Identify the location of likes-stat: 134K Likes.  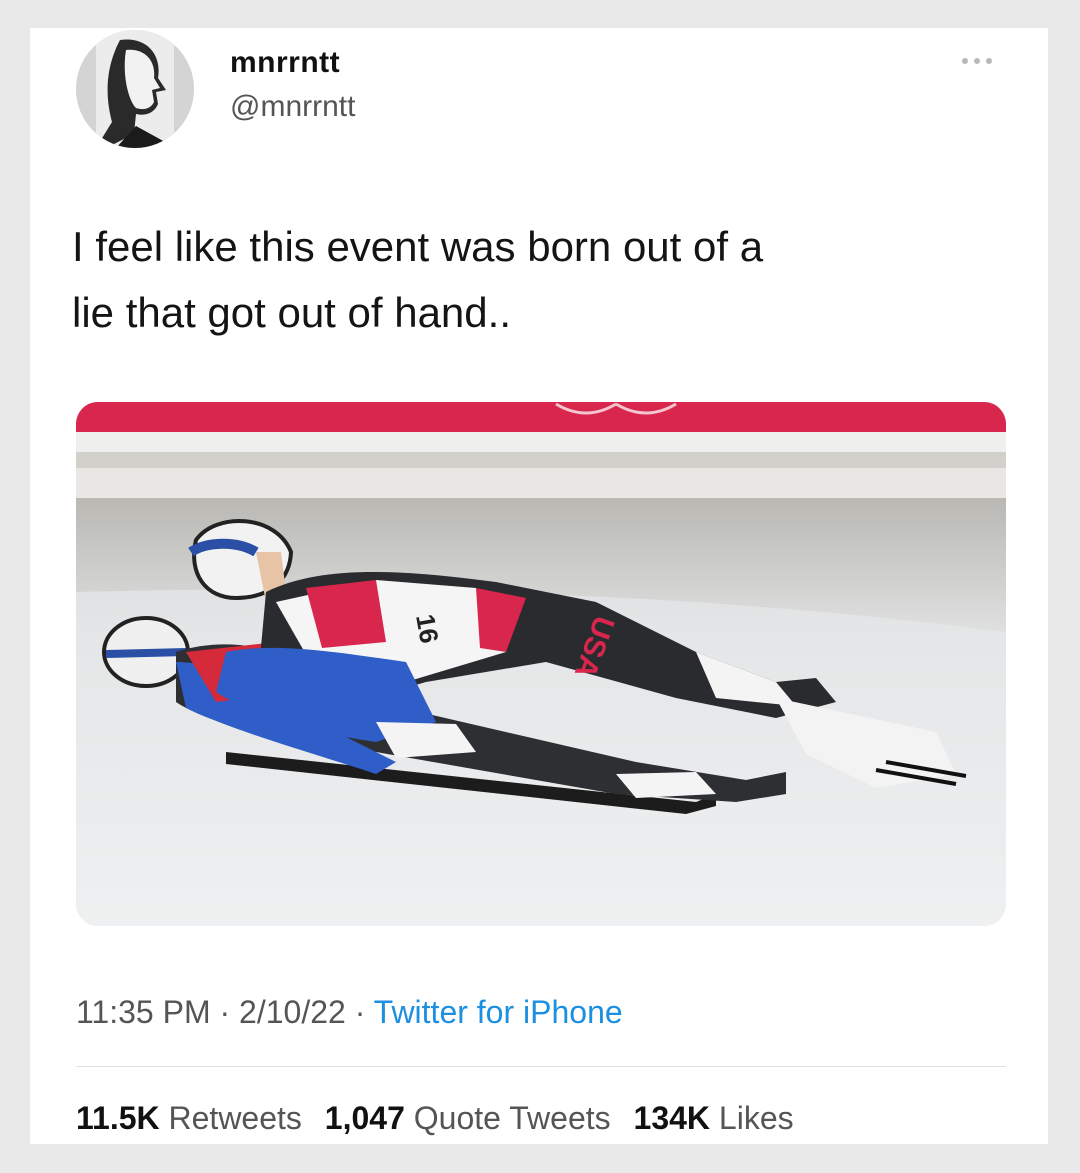
(714, 1118).